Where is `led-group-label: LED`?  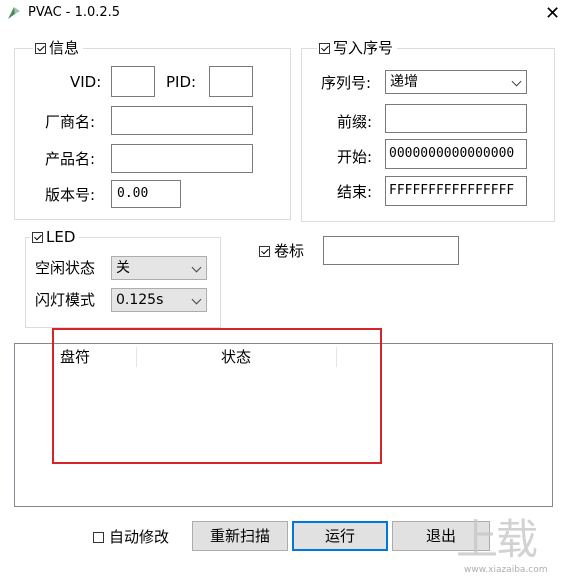 led-group-label: LED is located at coordinates (61, 237).